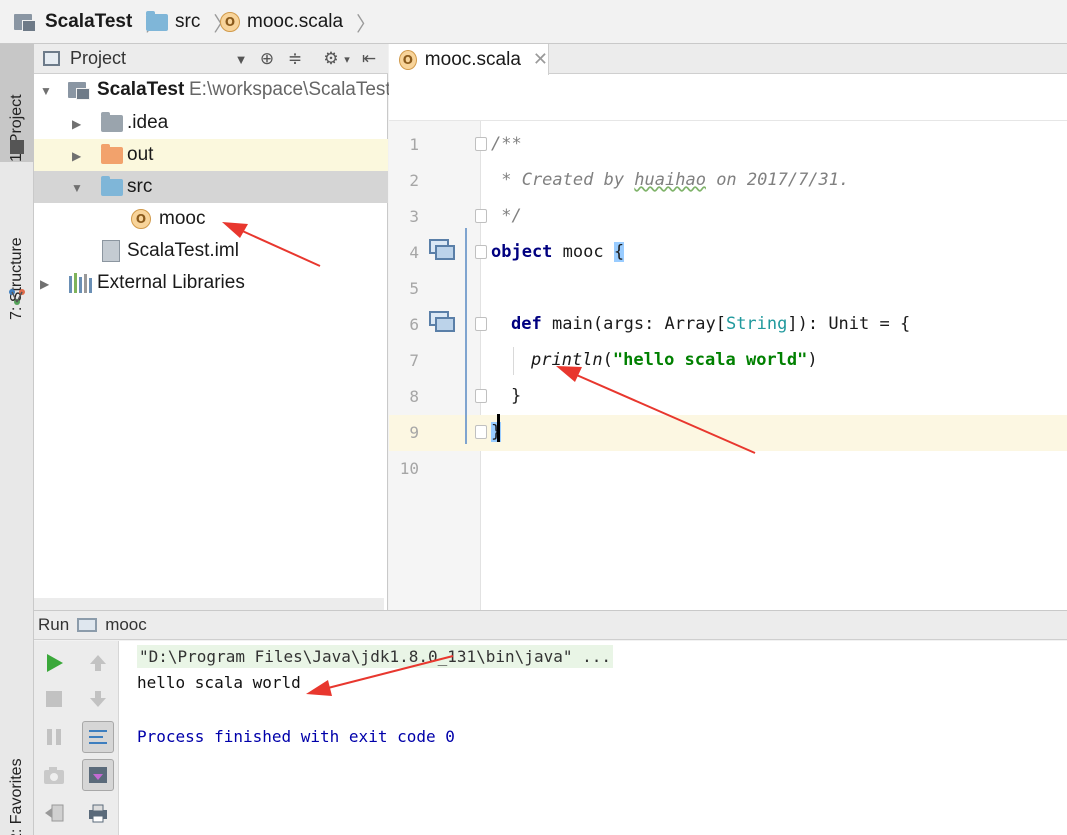 Image resolution: width=1067 pixels, height=835 pixels. I want to click on code-line: 2 * Created by huaihao on 2017/7/31., so click(728, 181).